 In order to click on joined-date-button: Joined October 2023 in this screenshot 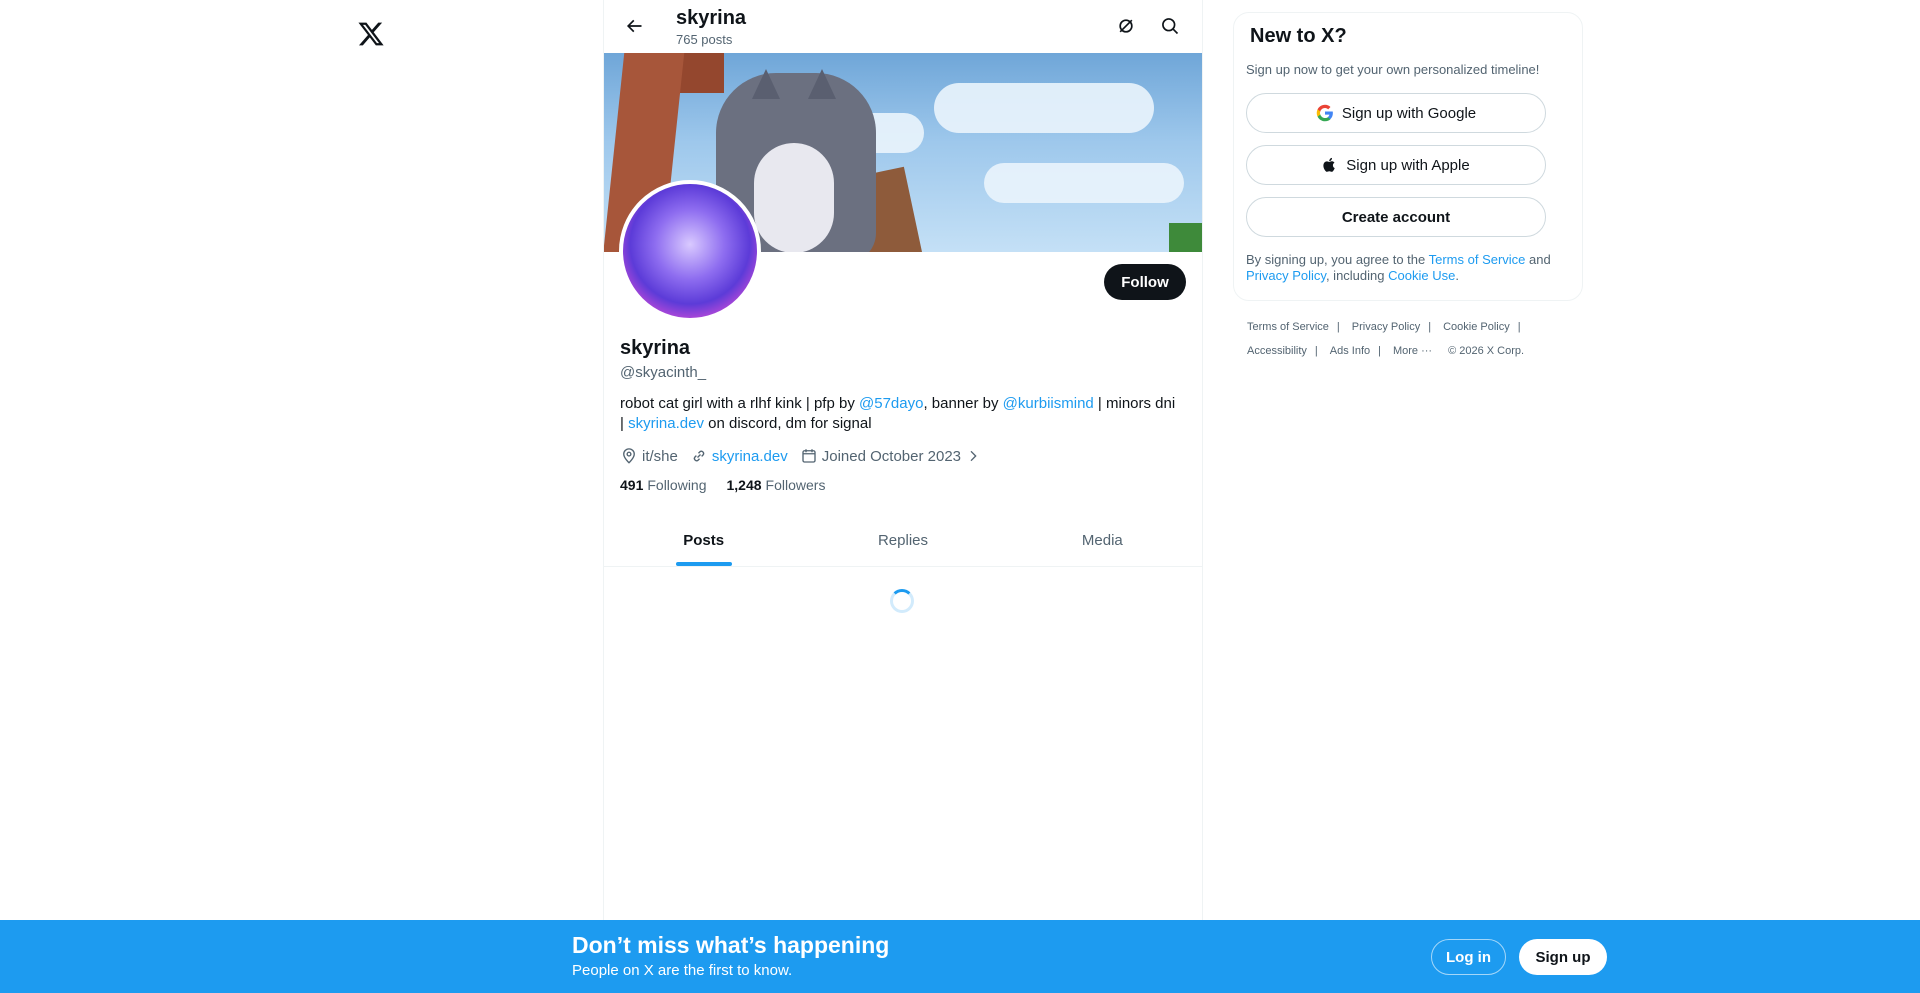, I will do `click(892, 456)`.